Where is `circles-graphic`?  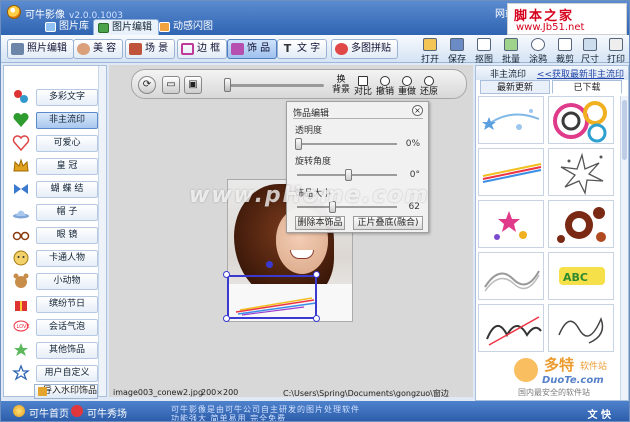 circles-graphic is located at coordinates (580, 122).